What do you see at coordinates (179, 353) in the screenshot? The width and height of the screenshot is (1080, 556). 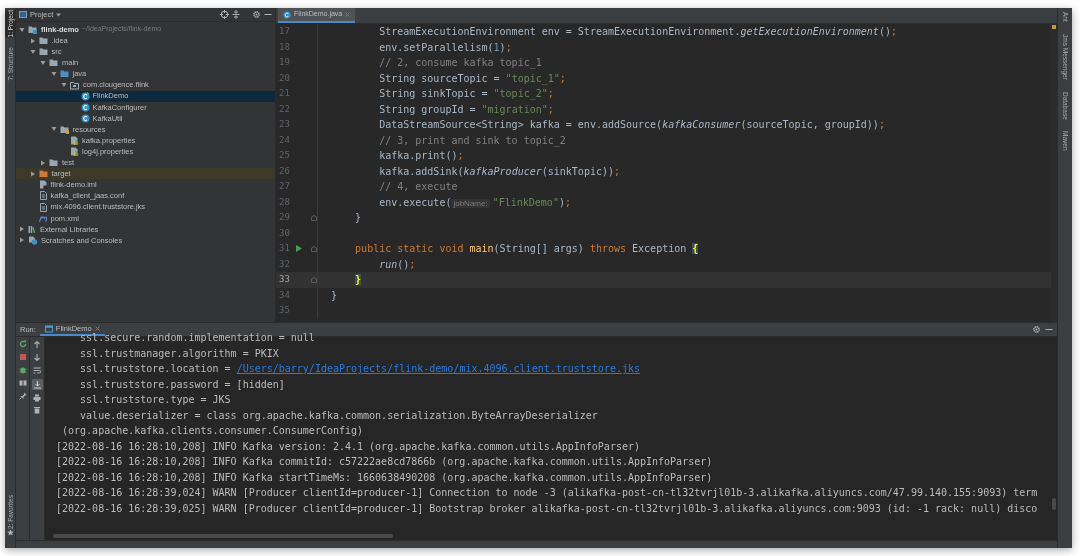 I see `console-line: ssl.trustmanager.algorithm = PKIX` at bounding box center [179, 353].